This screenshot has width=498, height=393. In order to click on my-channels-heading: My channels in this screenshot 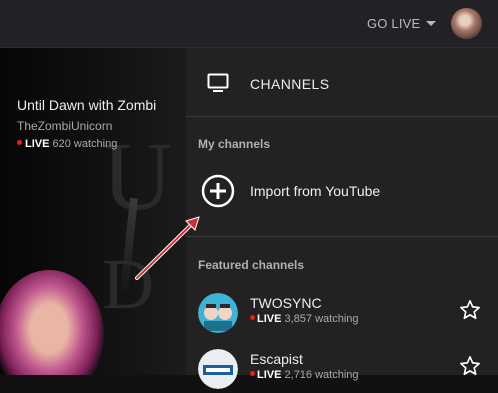, I will do `click(234, 144)`.